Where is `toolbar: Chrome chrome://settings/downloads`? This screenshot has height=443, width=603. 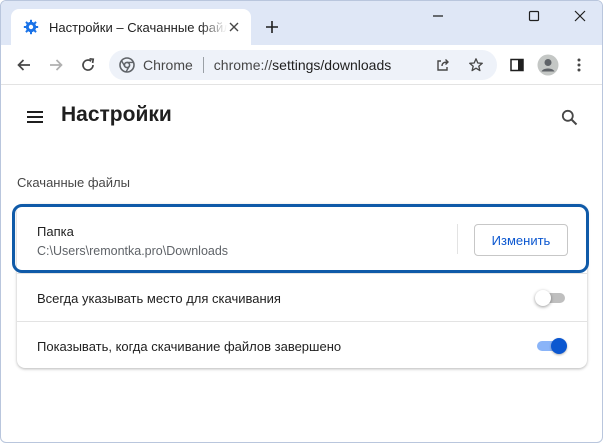
toolbar: Chrome chrome://settings/downloads is located at coordinates (301, 65).